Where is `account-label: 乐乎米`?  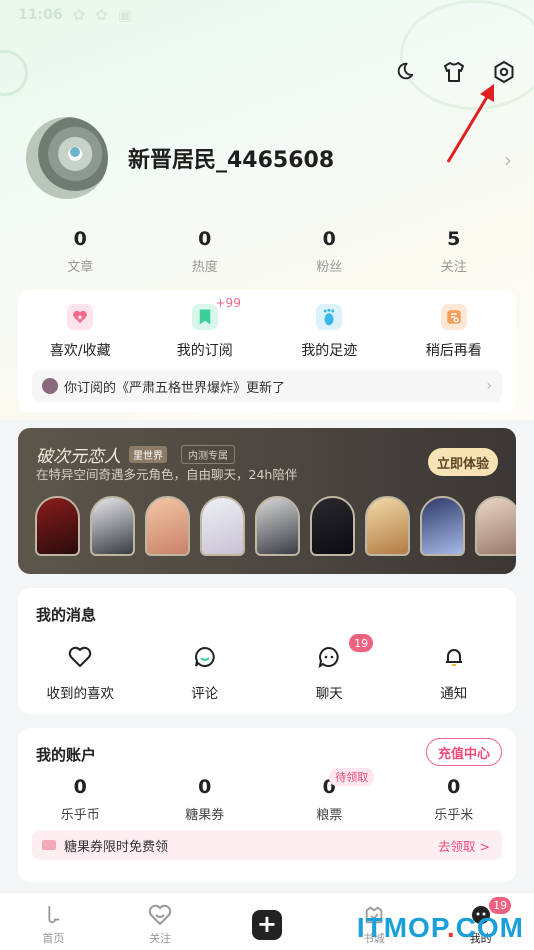
account-label: 乐乎米 is located at coordinates (454, 815).